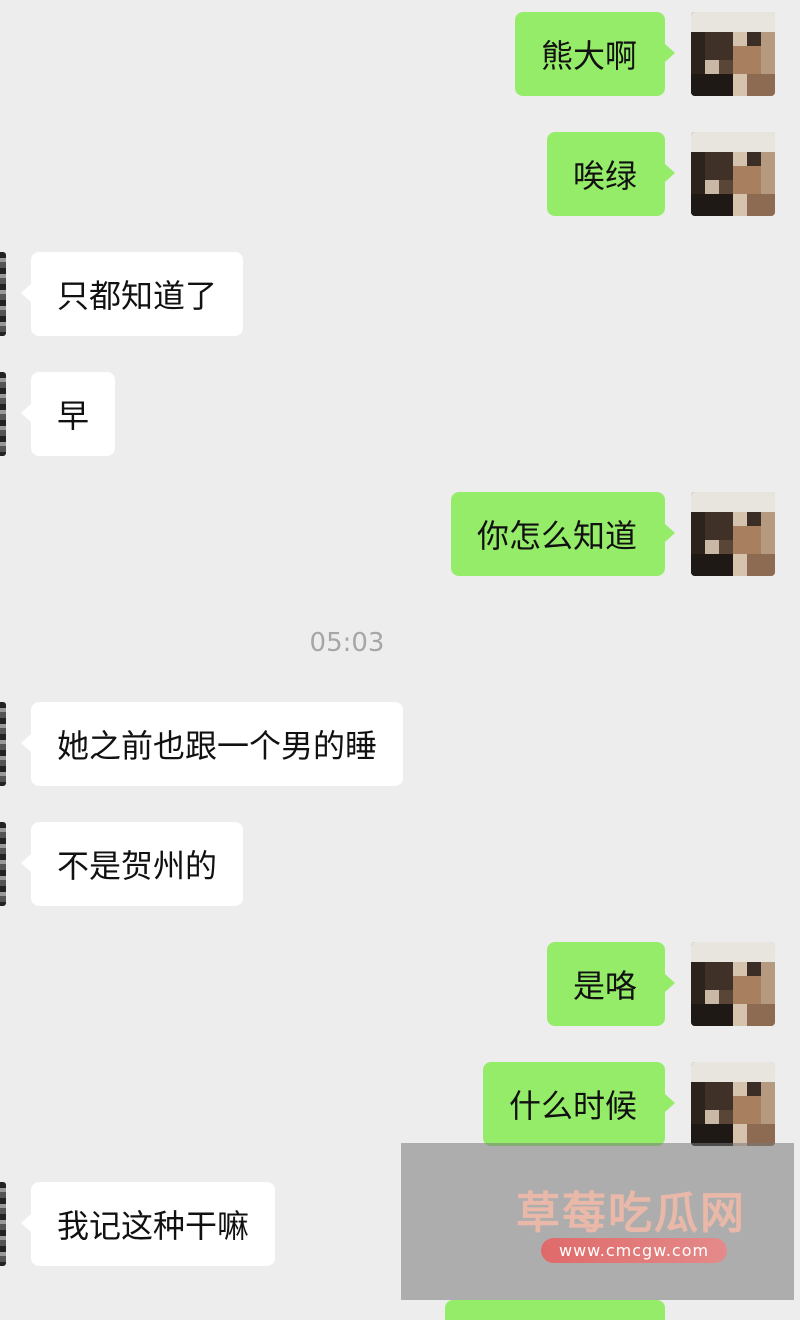  Describe the element at coordinates (631, 1213) in the screenshot. I see `watermark-title: 草莓吃瓜网` at that location.